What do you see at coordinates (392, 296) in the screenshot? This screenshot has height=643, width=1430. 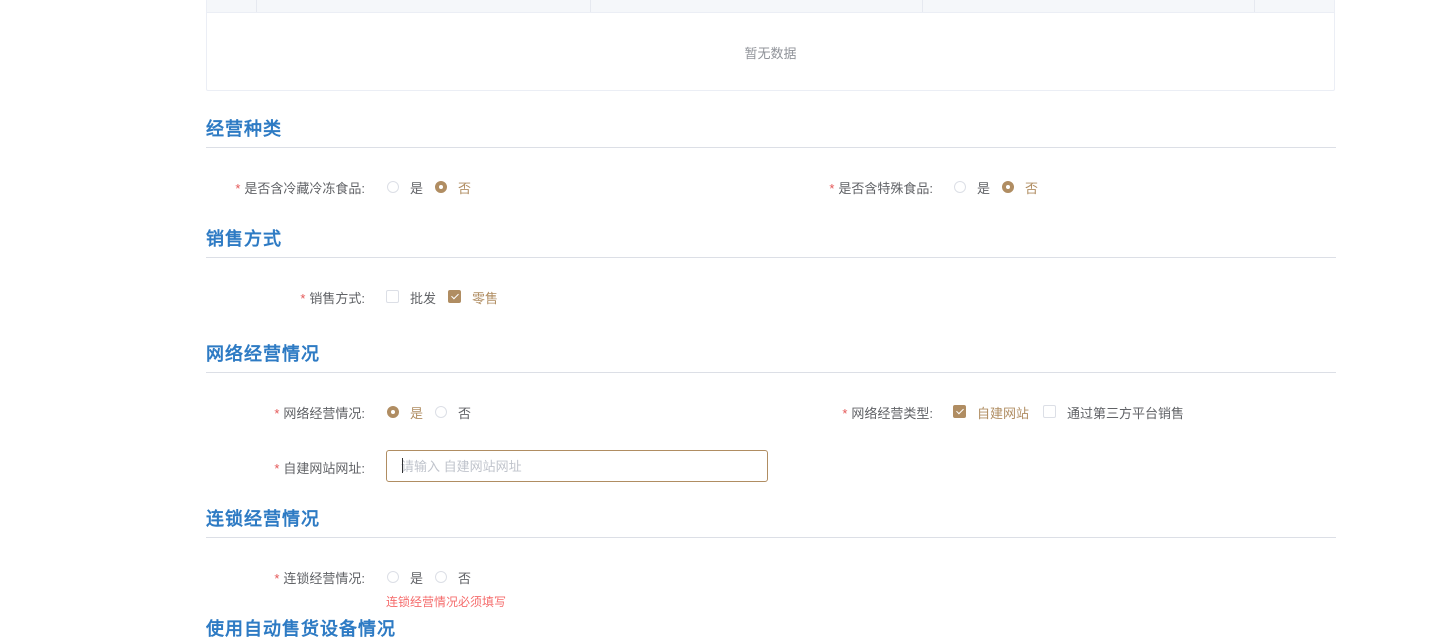 I see `wholesale-checkbox` at bounding box center [392, 296].